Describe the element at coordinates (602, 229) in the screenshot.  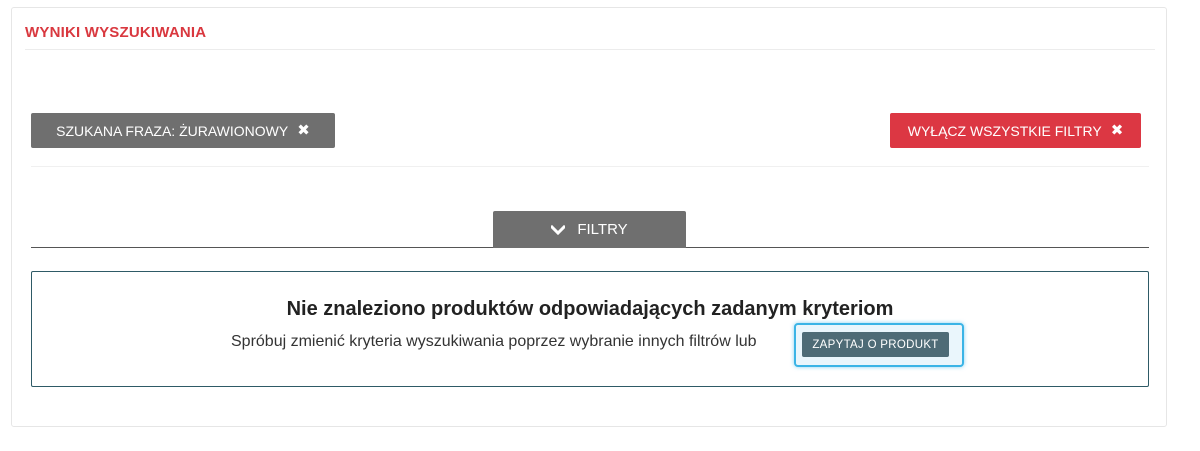
I see `filters-toggle-label: FILTRY` at that location.